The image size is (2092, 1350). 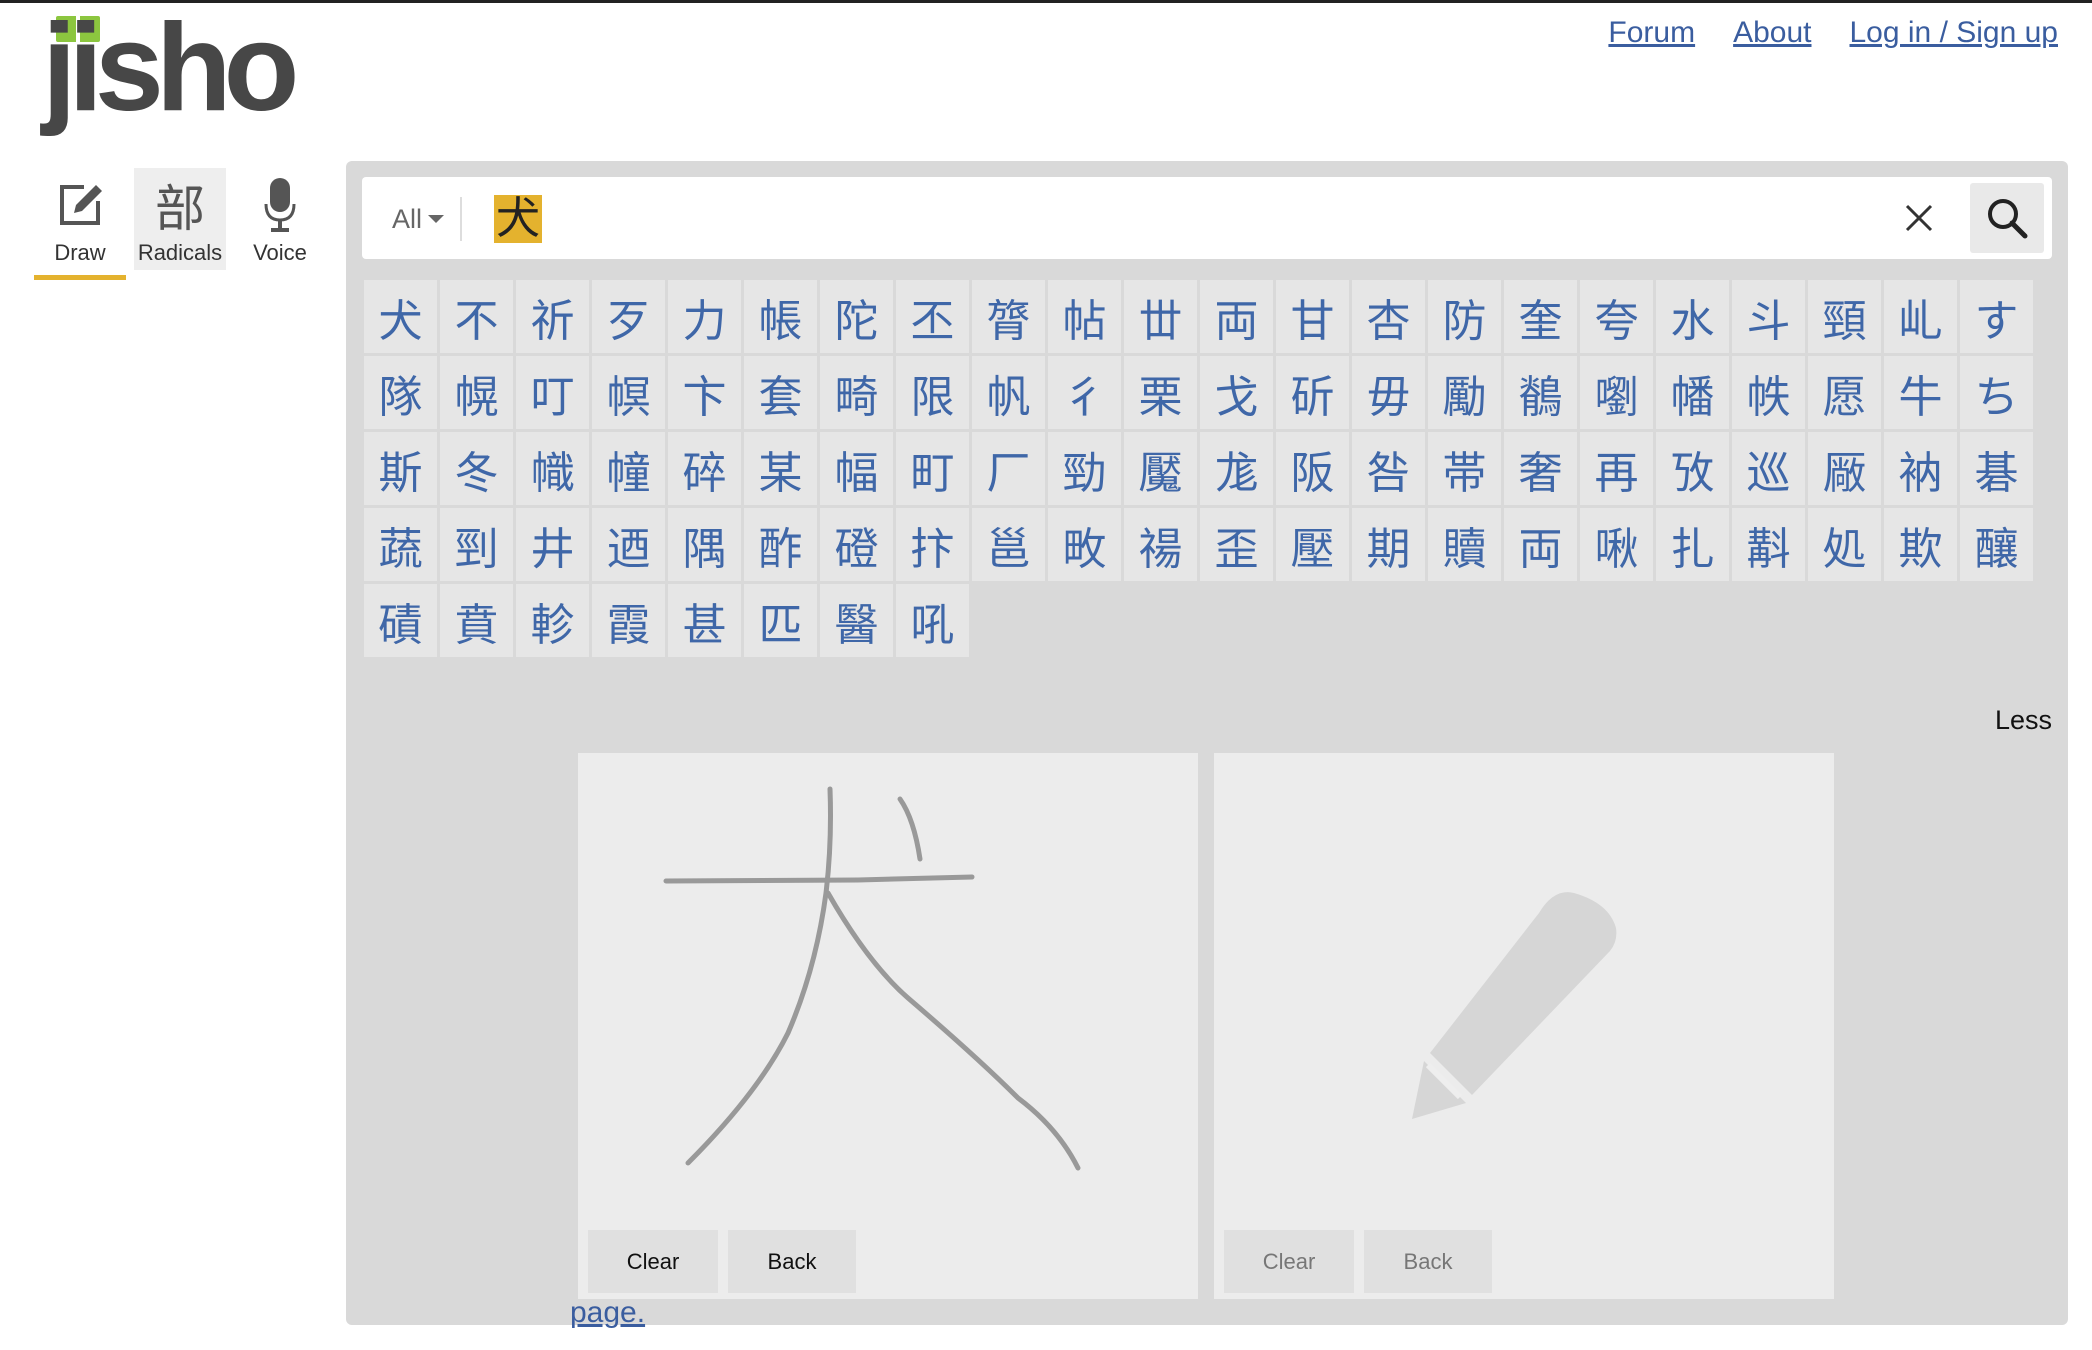 I want to click on kanji-candidate: 剄, so click(x=476, y=544).